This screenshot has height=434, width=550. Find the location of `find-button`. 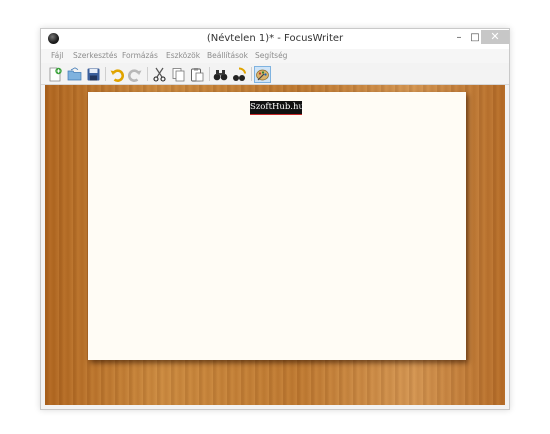

find-button is located at coordinates (220, 74).